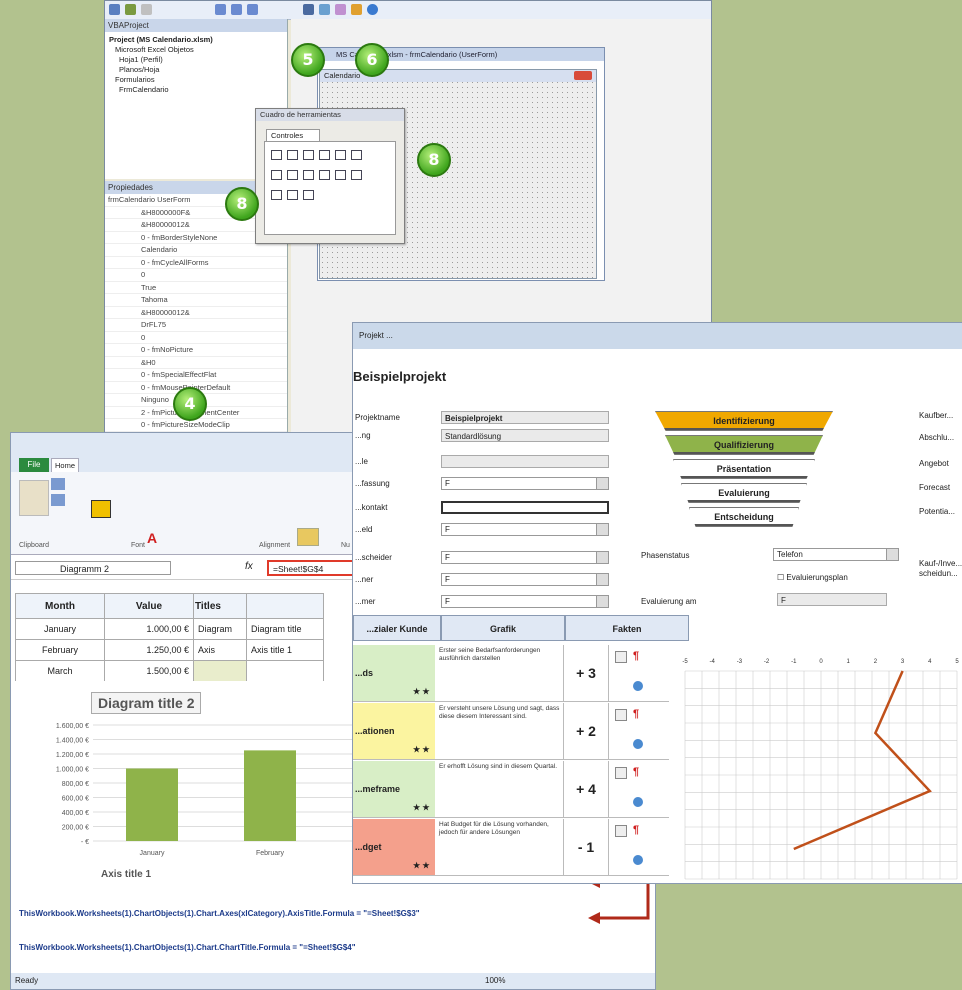 This screenshot has height=990, width=962. Describe the element at coordinates (744, 517) in the screenshot. I see `funnel-stage: Entscheidung` at that location.